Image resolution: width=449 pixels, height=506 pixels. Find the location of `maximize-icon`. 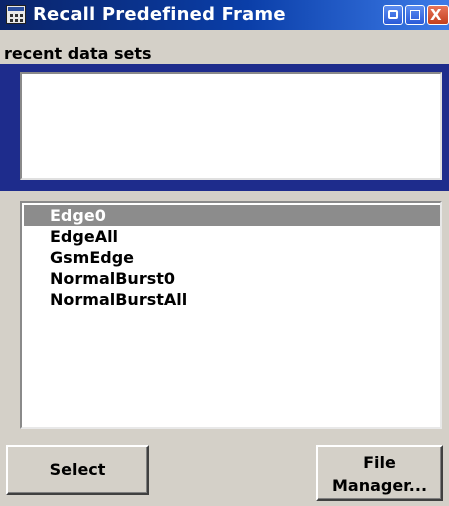

maximize-icon is located at coordinates (415, 15).